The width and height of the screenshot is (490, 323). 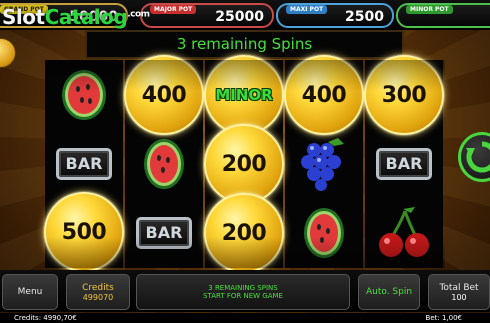 I want to click on watermark-catalog: Catalog, so click(x=86, y=17).